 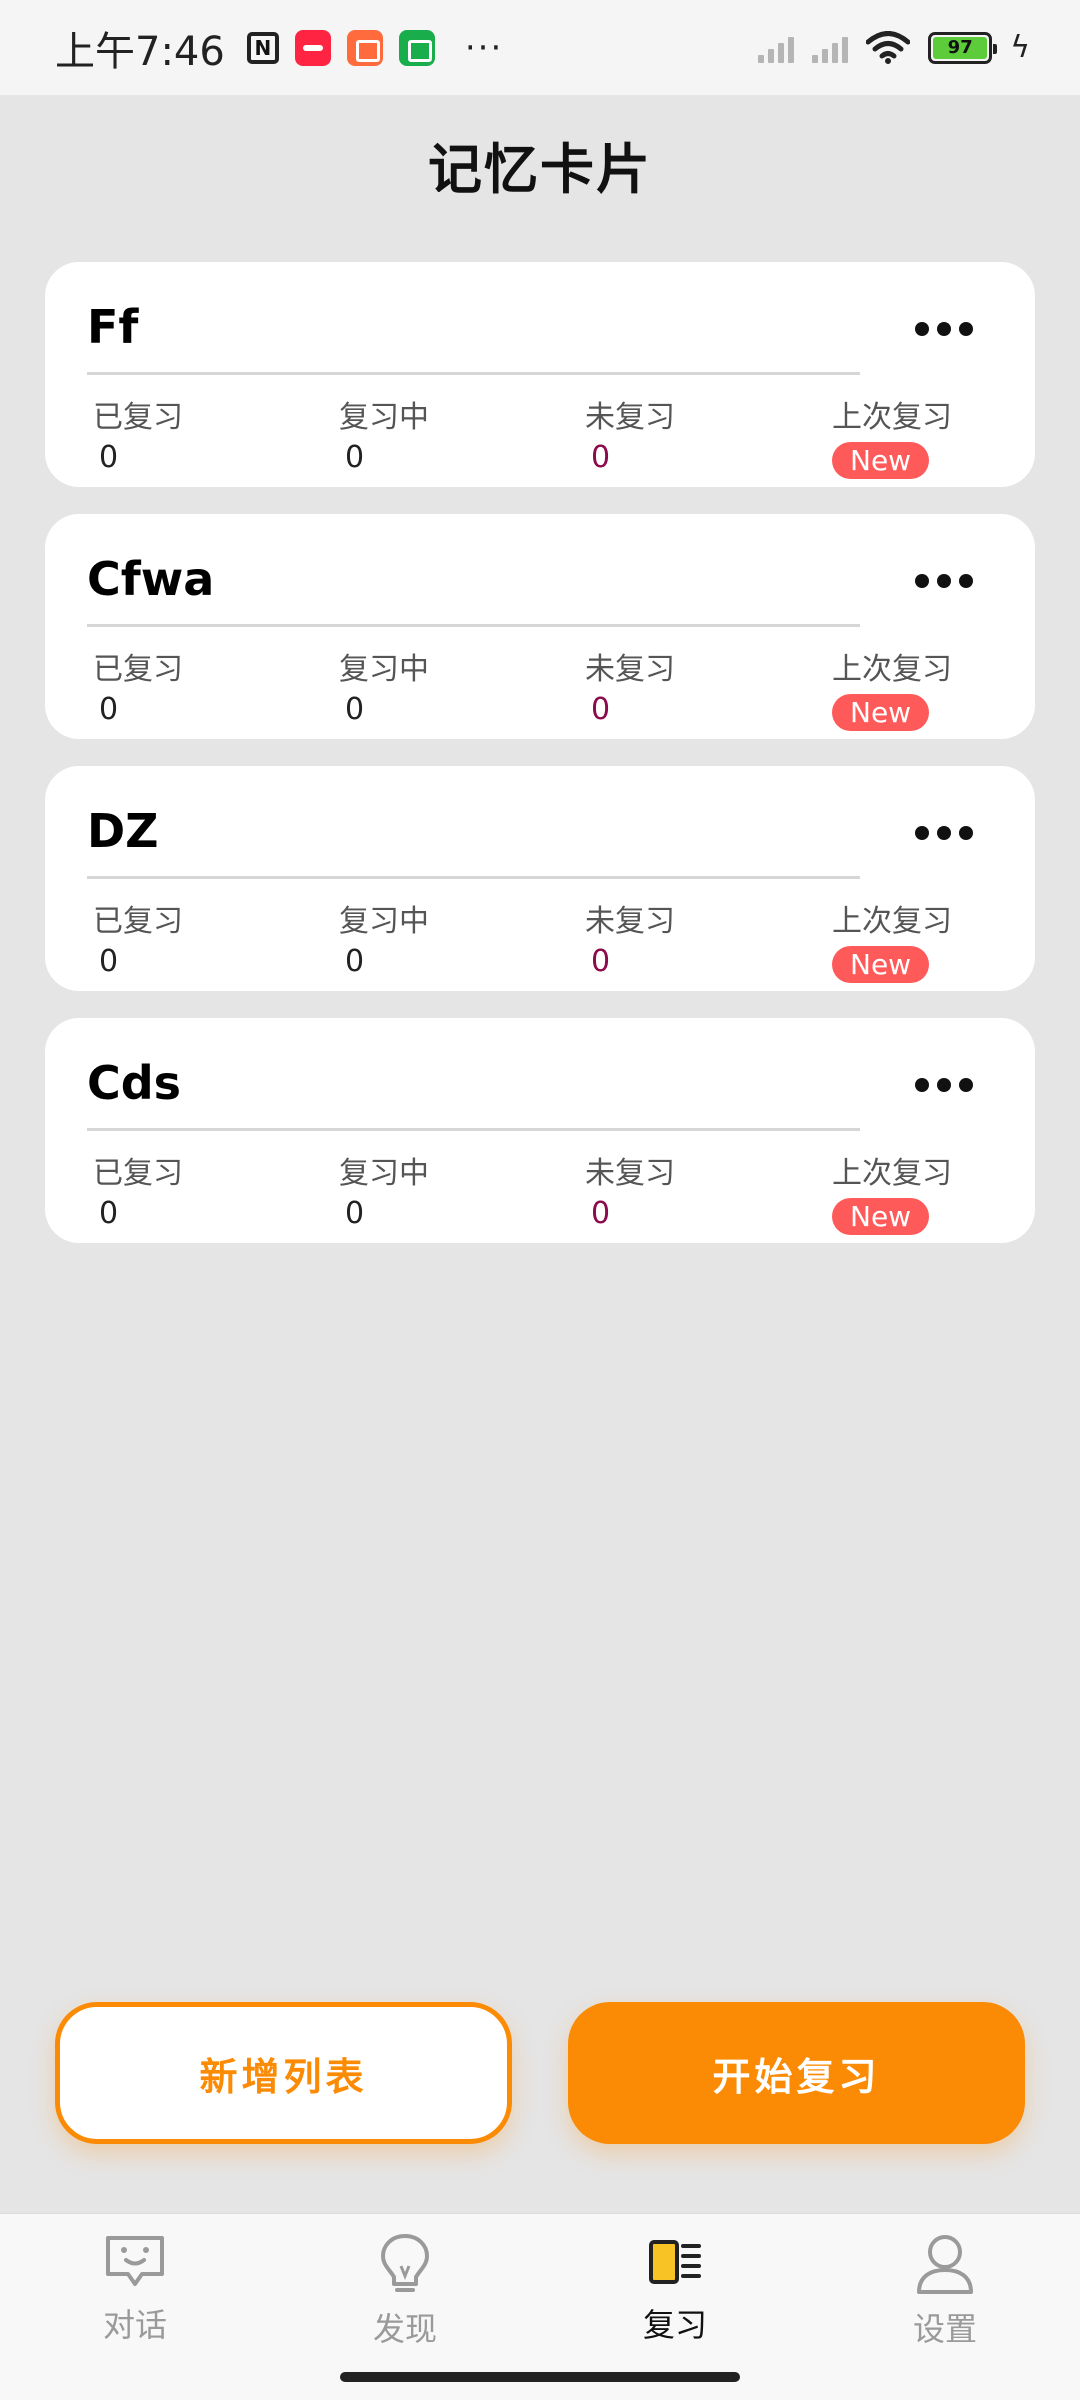 I want to click on tab-label: 设置, so click(x=944, y=2329).